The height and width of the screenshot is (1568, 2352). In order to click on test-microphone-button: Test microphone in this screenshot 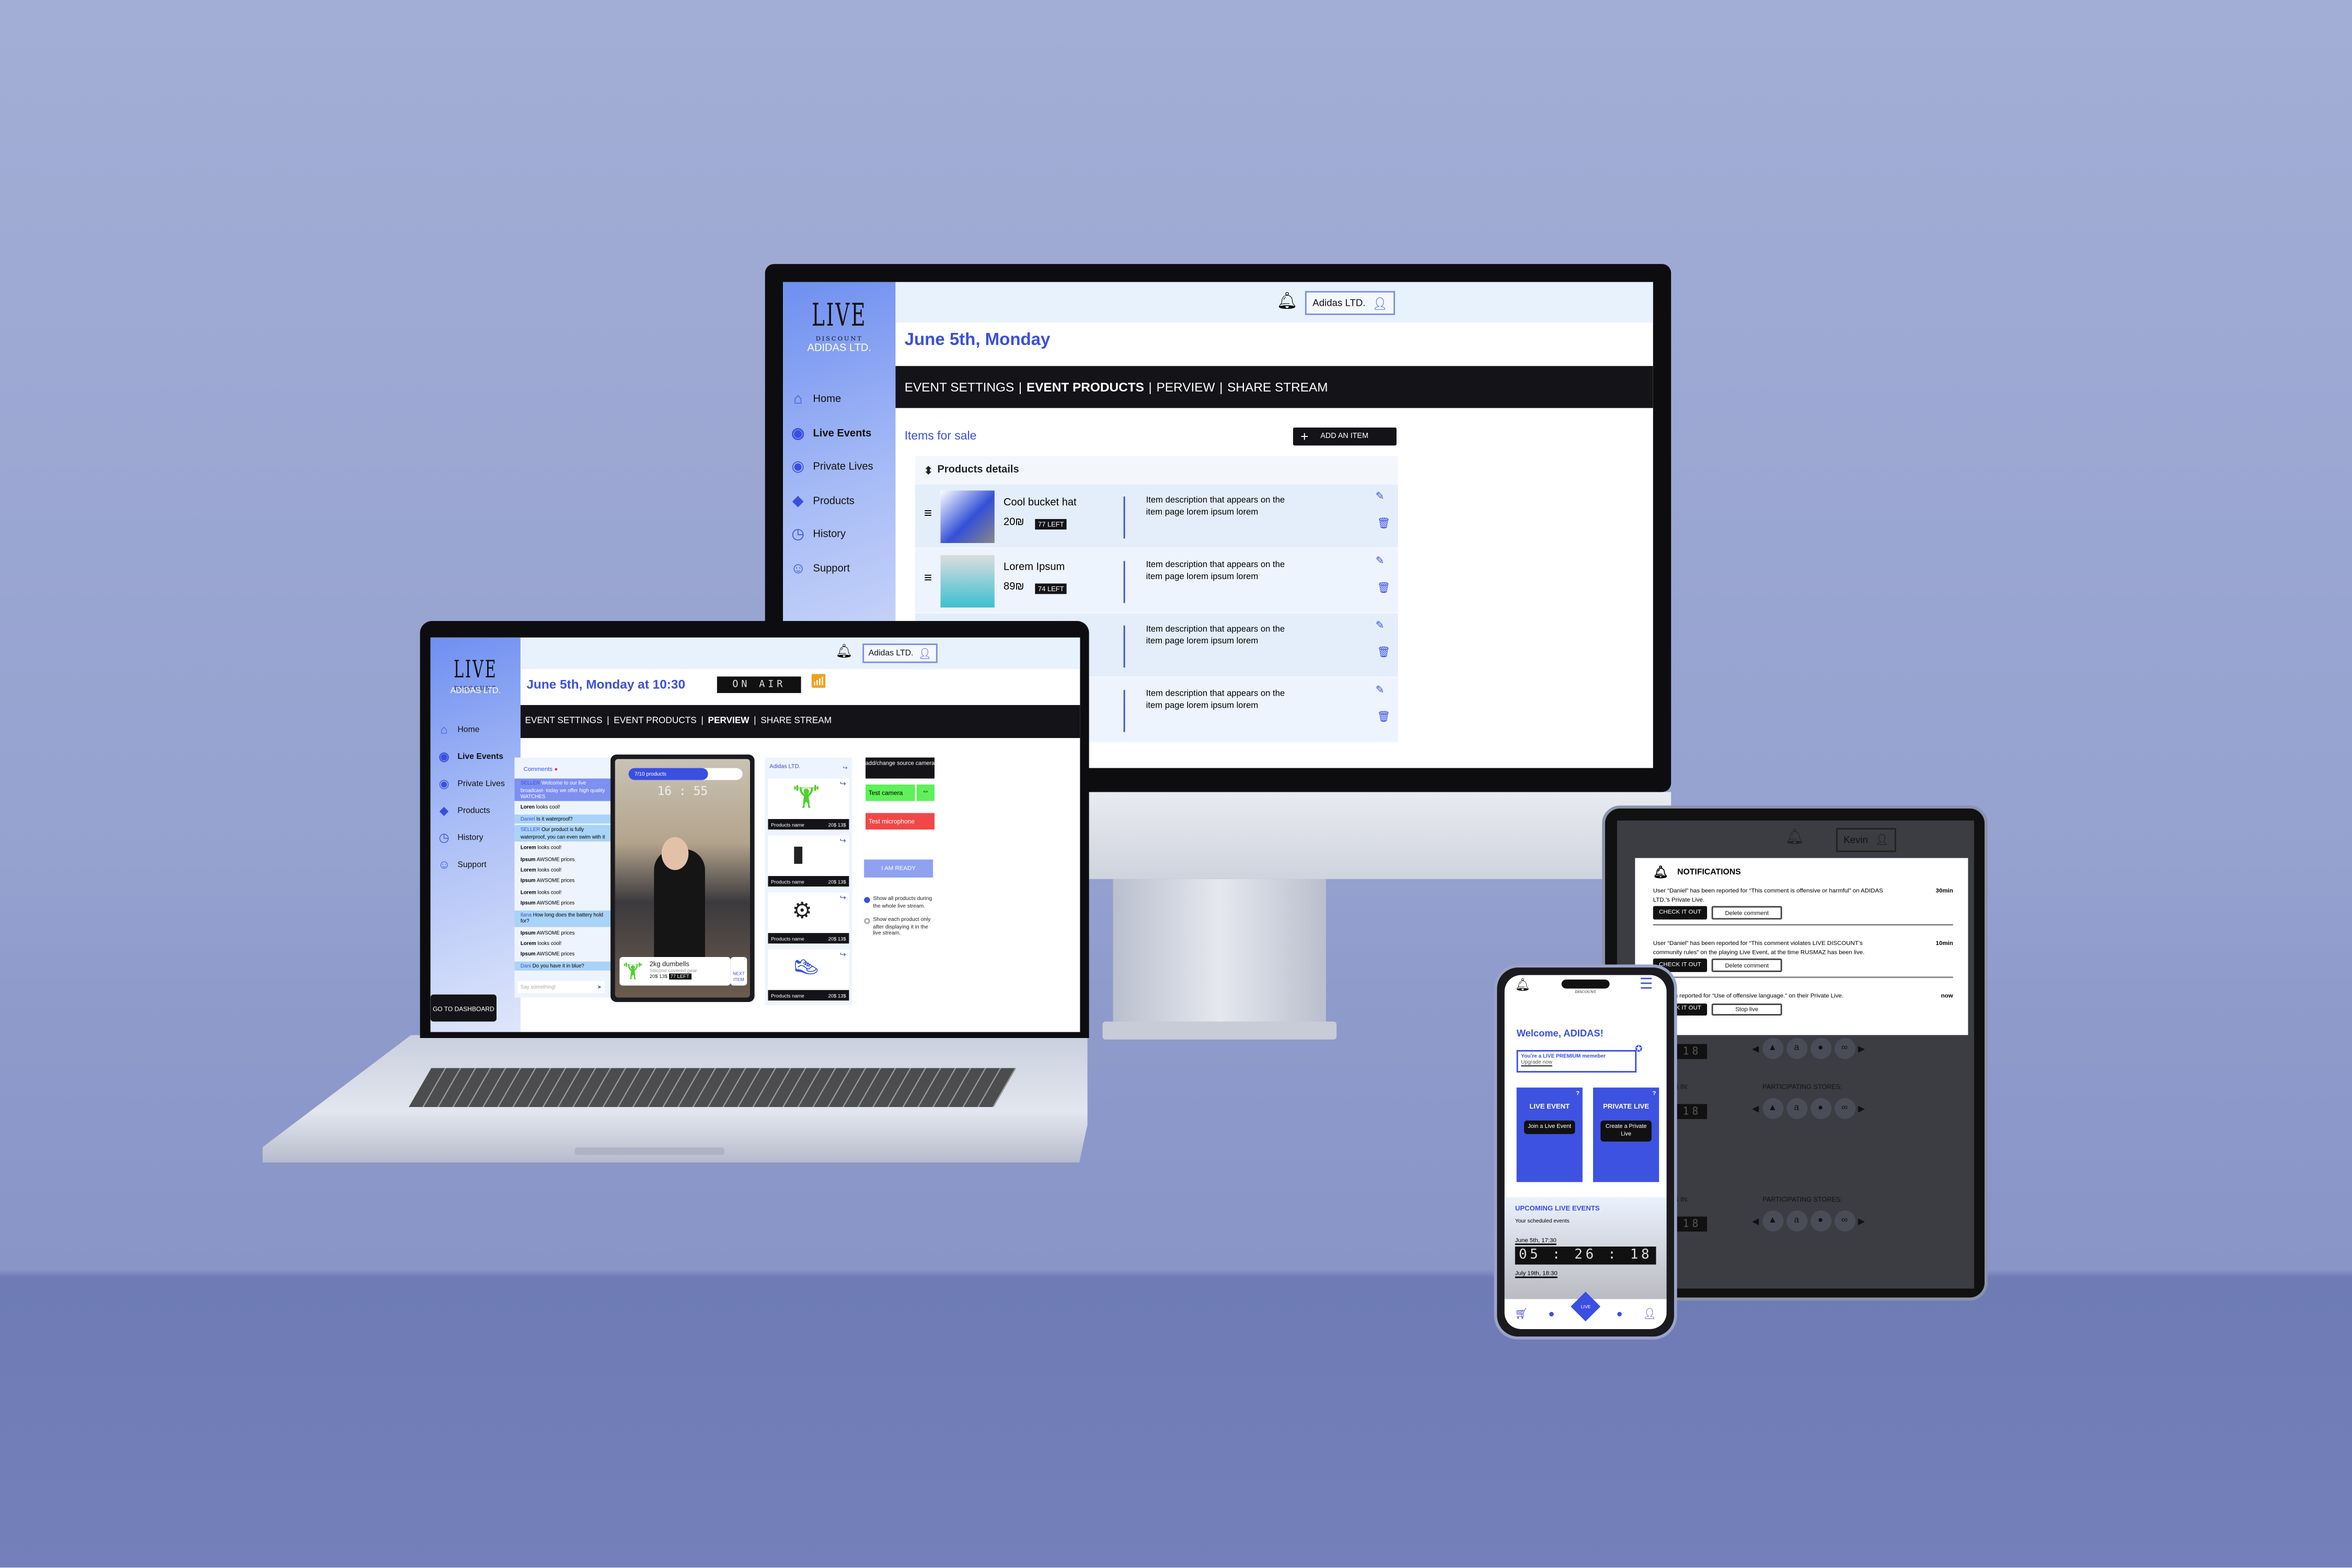, I will do `click(900, 821)`.